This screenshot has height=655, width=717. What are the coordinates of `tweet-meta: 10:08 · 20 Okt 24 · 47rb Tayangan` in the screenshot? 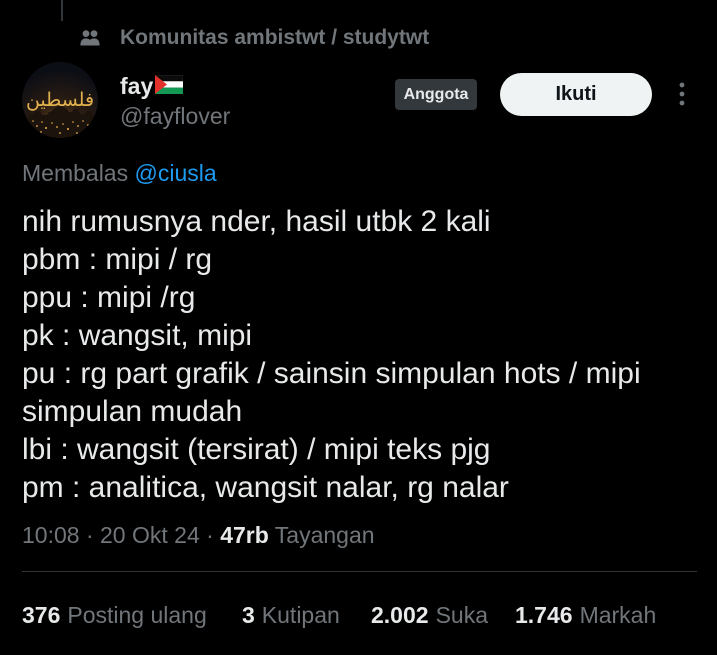 It's located at (198, 535).